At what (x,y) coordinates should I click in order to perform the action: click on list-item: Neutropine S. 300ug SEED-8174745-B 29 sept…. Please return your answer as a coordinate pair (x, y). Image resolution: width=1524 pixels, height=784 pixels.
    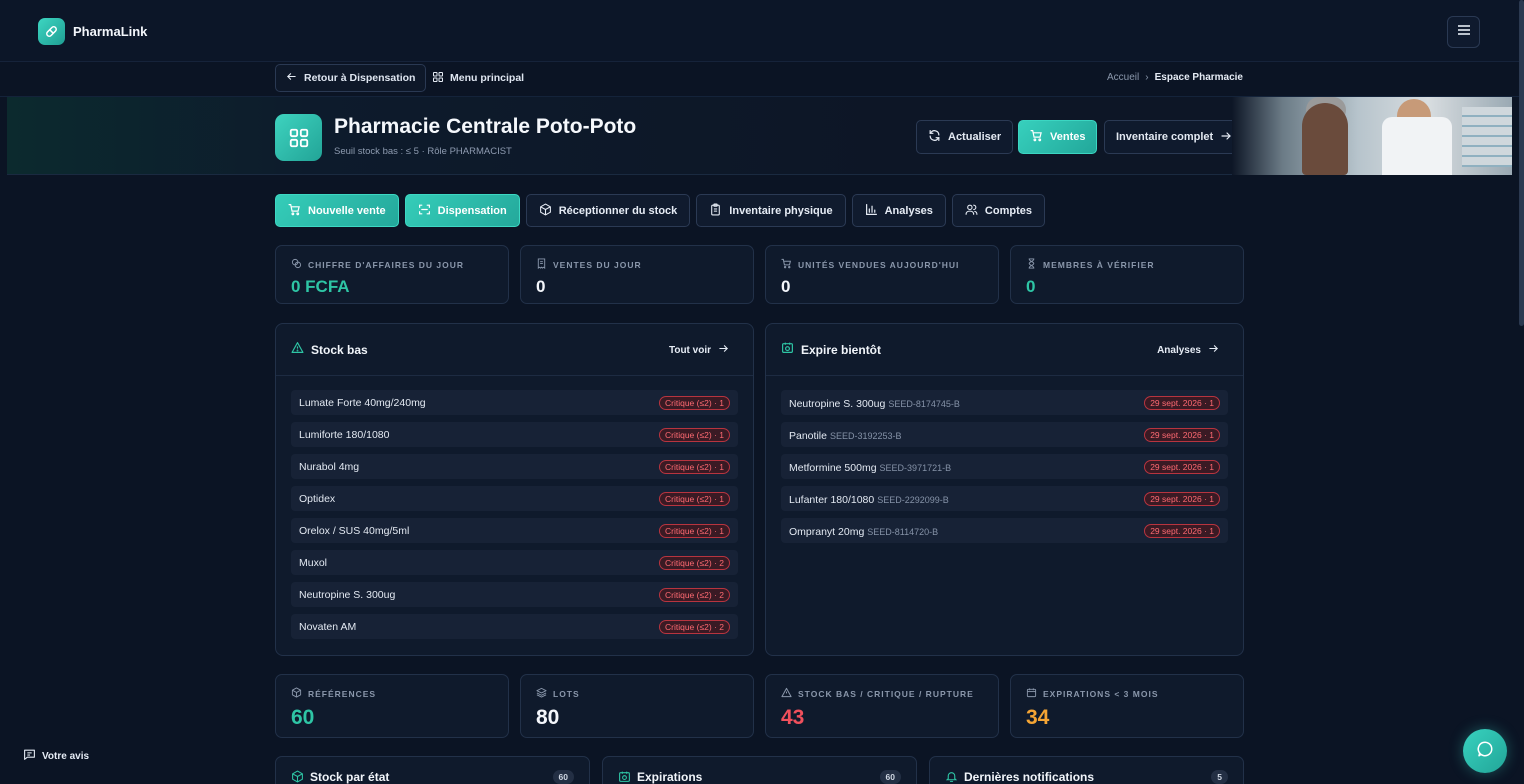
    Looking at the image, I should click on (1004, 402).